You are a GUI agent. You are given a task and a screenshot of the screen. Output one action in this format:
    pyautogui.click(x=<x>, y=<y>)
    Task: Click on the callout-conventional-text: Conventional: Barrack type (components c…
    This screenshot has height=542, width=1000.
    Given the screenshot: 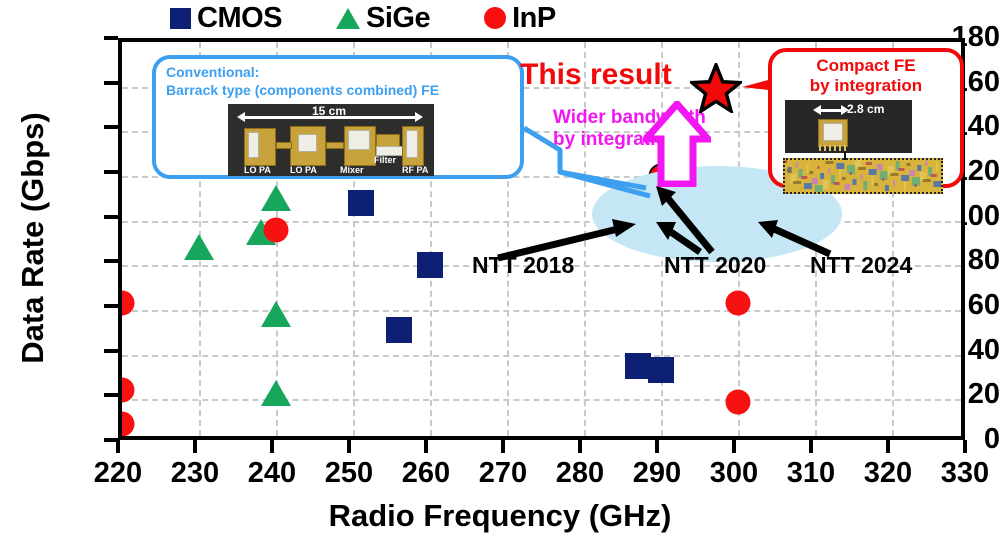 What is the action you would take?
    pyautogui.click(x=303, y=81)
    